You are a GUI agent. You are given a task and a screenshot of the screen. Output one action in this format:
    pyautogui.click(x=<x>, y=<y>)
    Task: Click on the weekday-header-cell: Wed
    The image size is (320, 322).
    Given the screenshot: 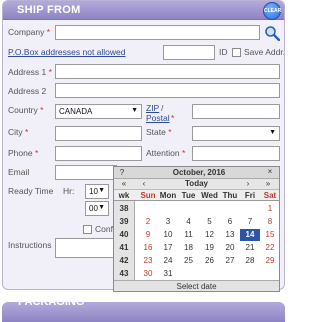 What is the action you would take?
    pyautogui.click(x=209, y=195)
    